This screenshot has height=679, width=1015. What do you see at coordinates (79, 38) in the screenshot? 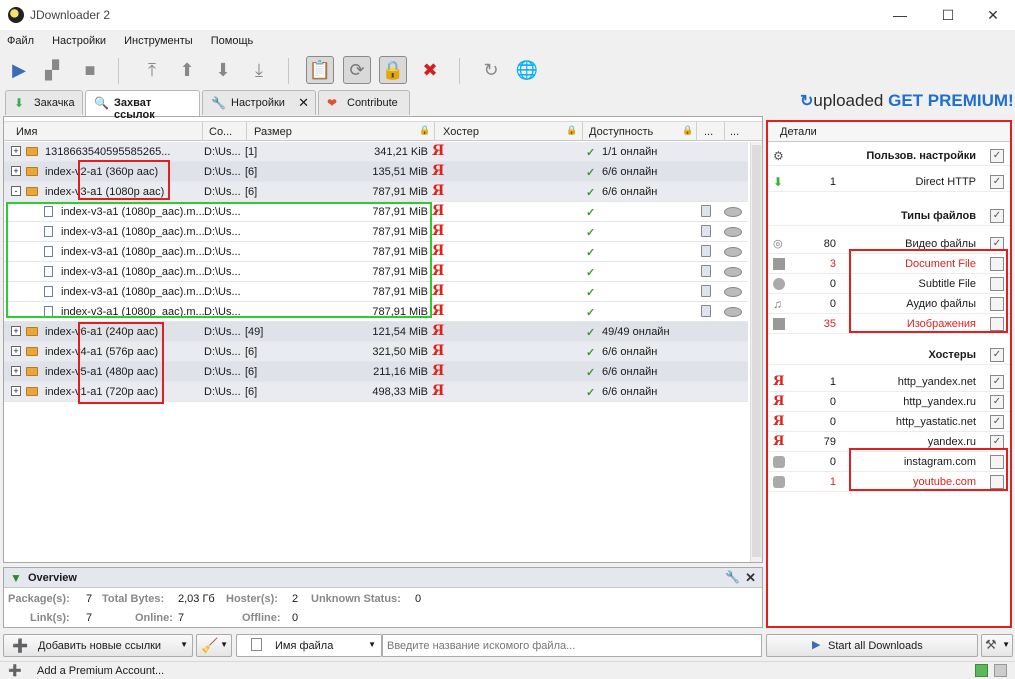
I see `menu-settings: Настройки` at bounding box center [79, 38].